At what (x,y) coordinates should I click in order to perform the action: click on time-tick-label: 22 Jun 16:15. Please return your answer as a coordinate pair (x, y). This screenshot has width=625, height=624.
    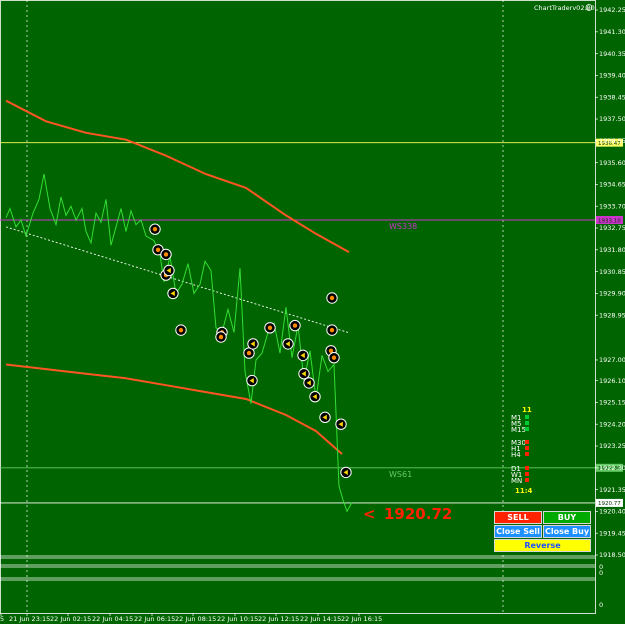
    Looking at the image, I should click on (361, 619).